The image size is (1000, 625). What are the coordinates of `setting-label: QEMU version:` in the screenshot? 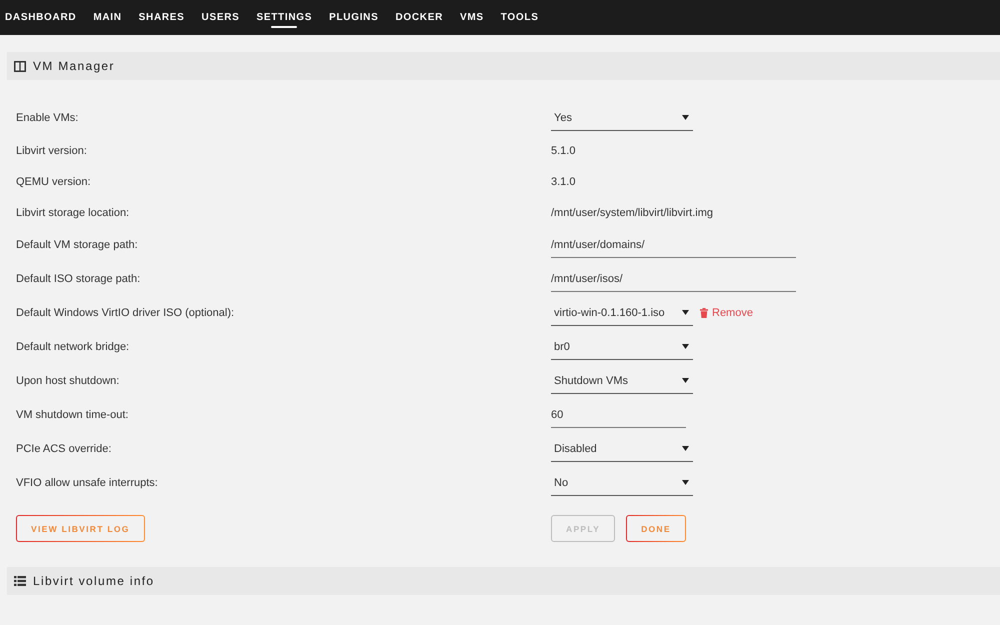 It's located at (54, 182).